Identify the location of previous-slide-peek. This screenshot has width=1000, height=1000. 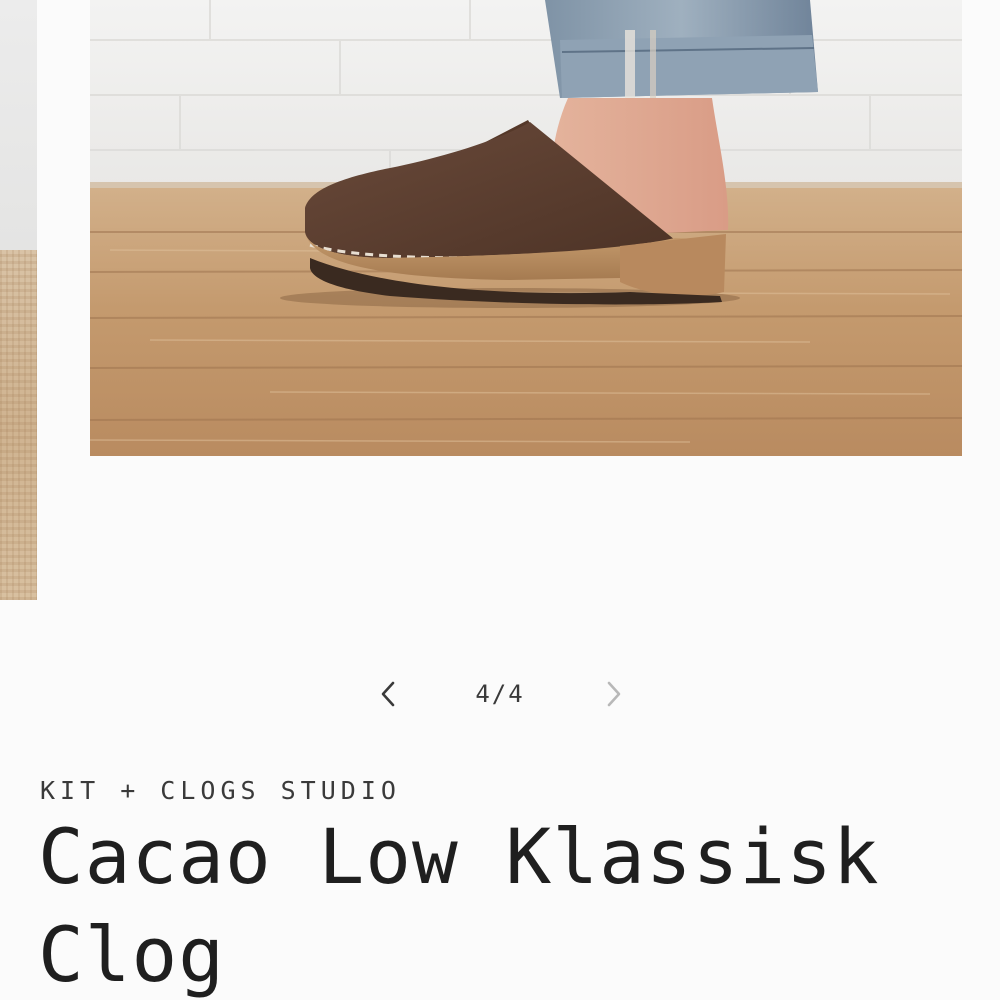
(18, 300).